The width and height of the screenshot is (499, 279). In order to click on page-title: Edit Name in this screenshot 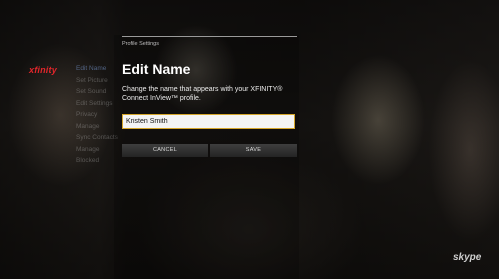, I will do `click(156, 69)`.